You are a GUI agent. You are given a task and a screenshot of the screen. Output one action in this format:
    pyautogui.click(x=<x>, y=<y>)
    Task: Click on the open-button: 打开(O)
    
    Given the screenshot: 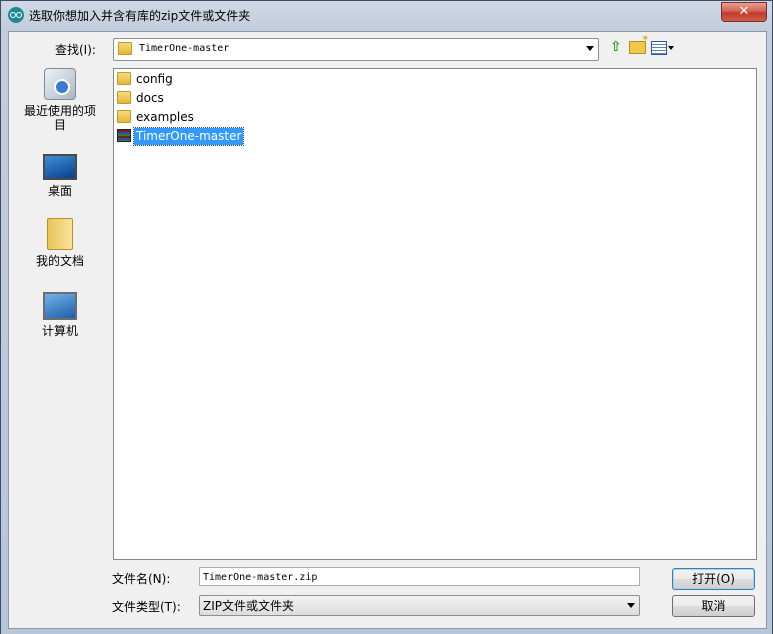 What is the action you would take?
    pyautogui.click(x=713, y=579)
    